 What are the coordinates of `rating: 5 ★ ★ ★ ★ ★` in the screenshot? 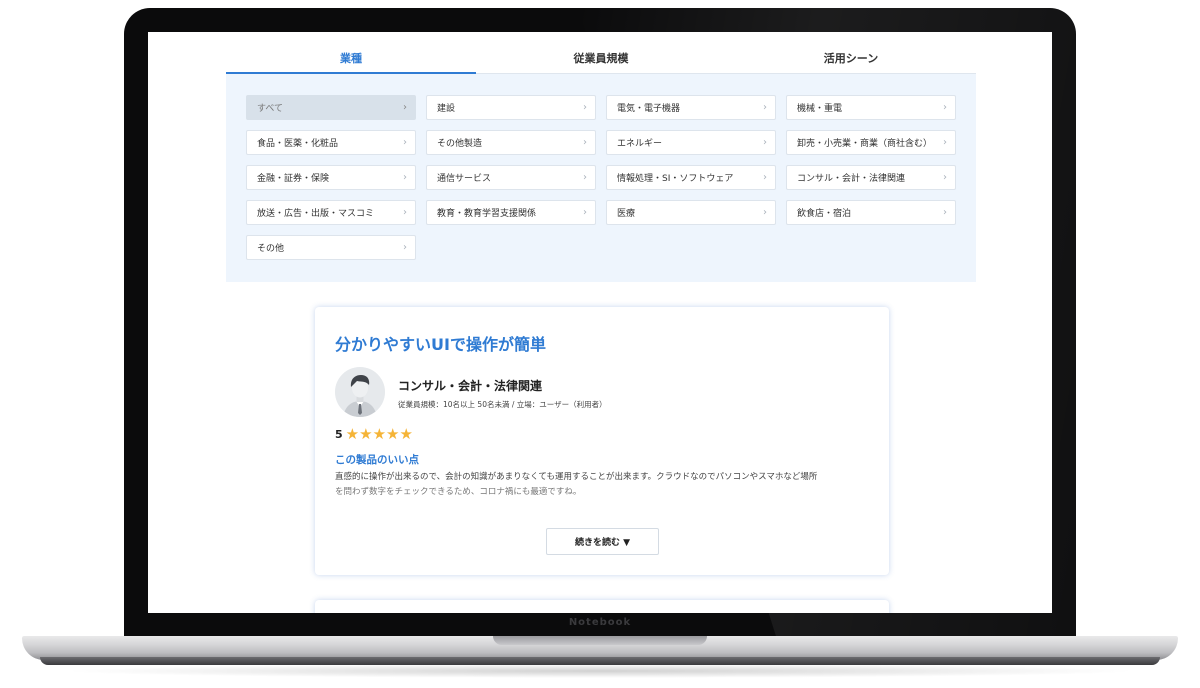 It's located at (374, 434).